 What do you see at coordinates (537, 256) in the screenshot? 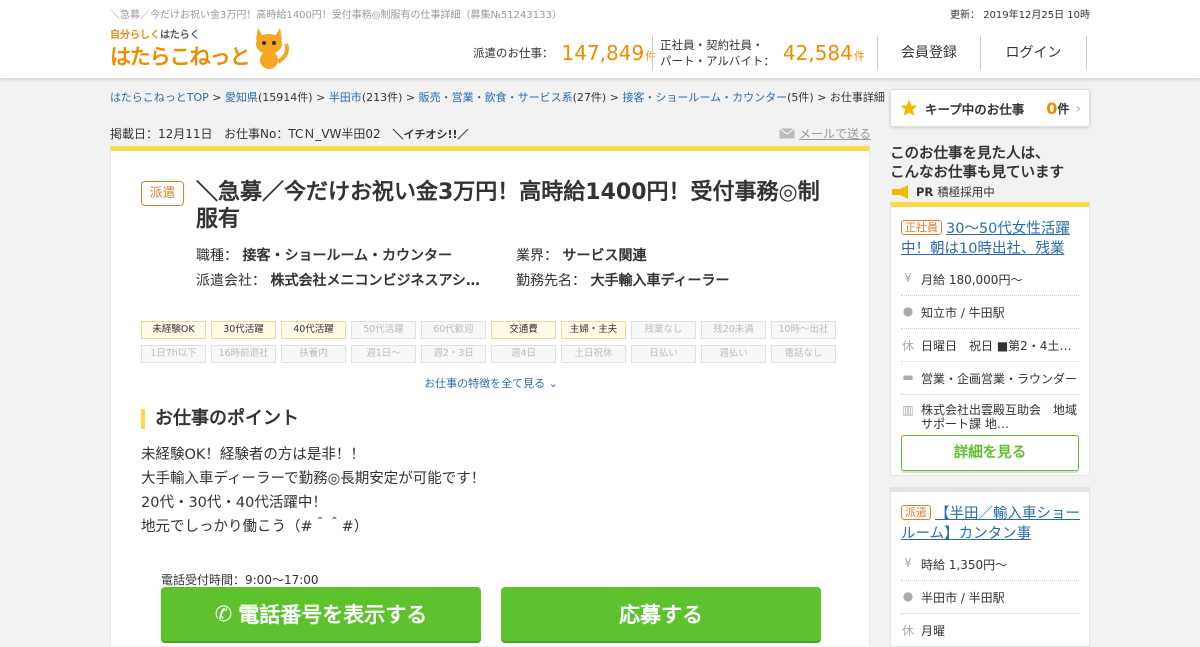
I see `meta-label: 業界：` at bounding box center [537, 256].